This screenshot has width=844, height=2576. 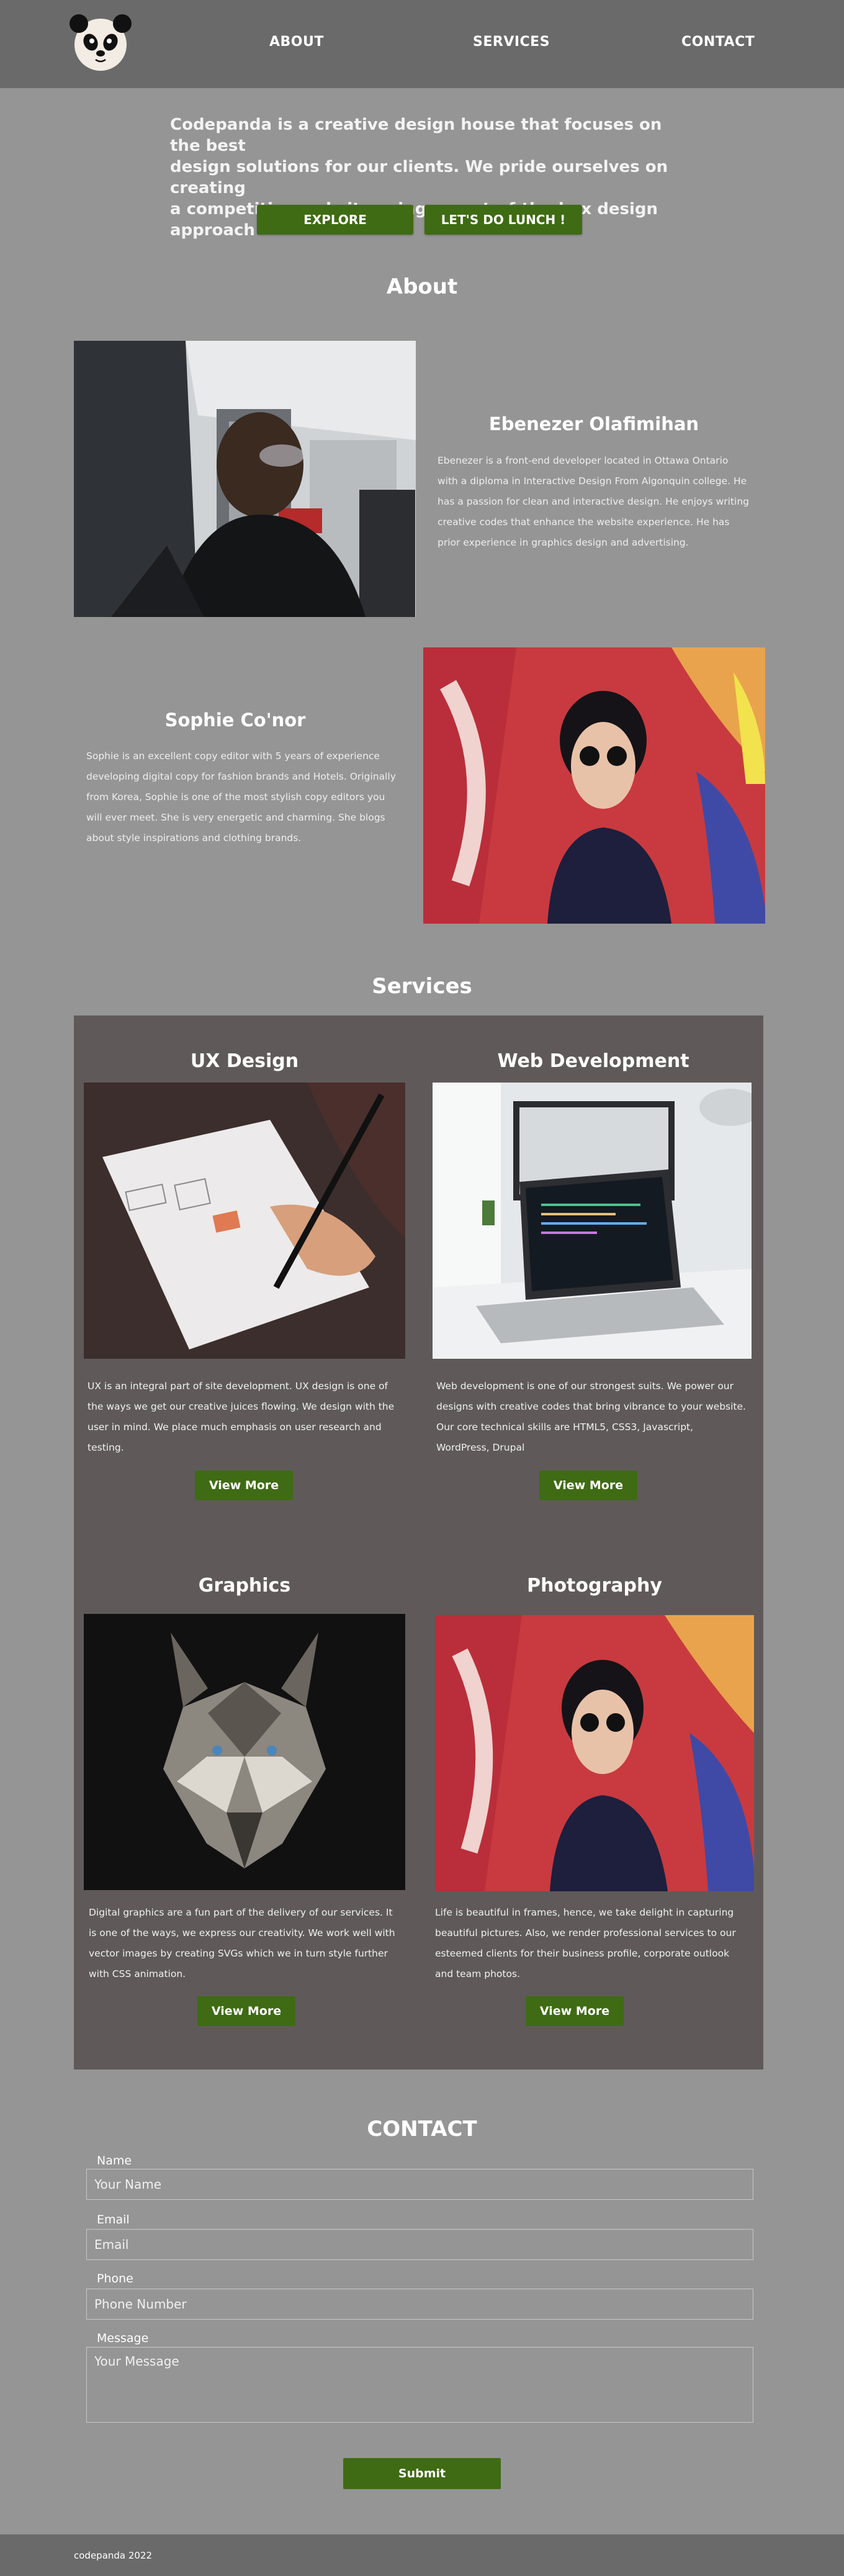 I want to click on web-development-view-more-button: View More, so click(x=588, y=1485).